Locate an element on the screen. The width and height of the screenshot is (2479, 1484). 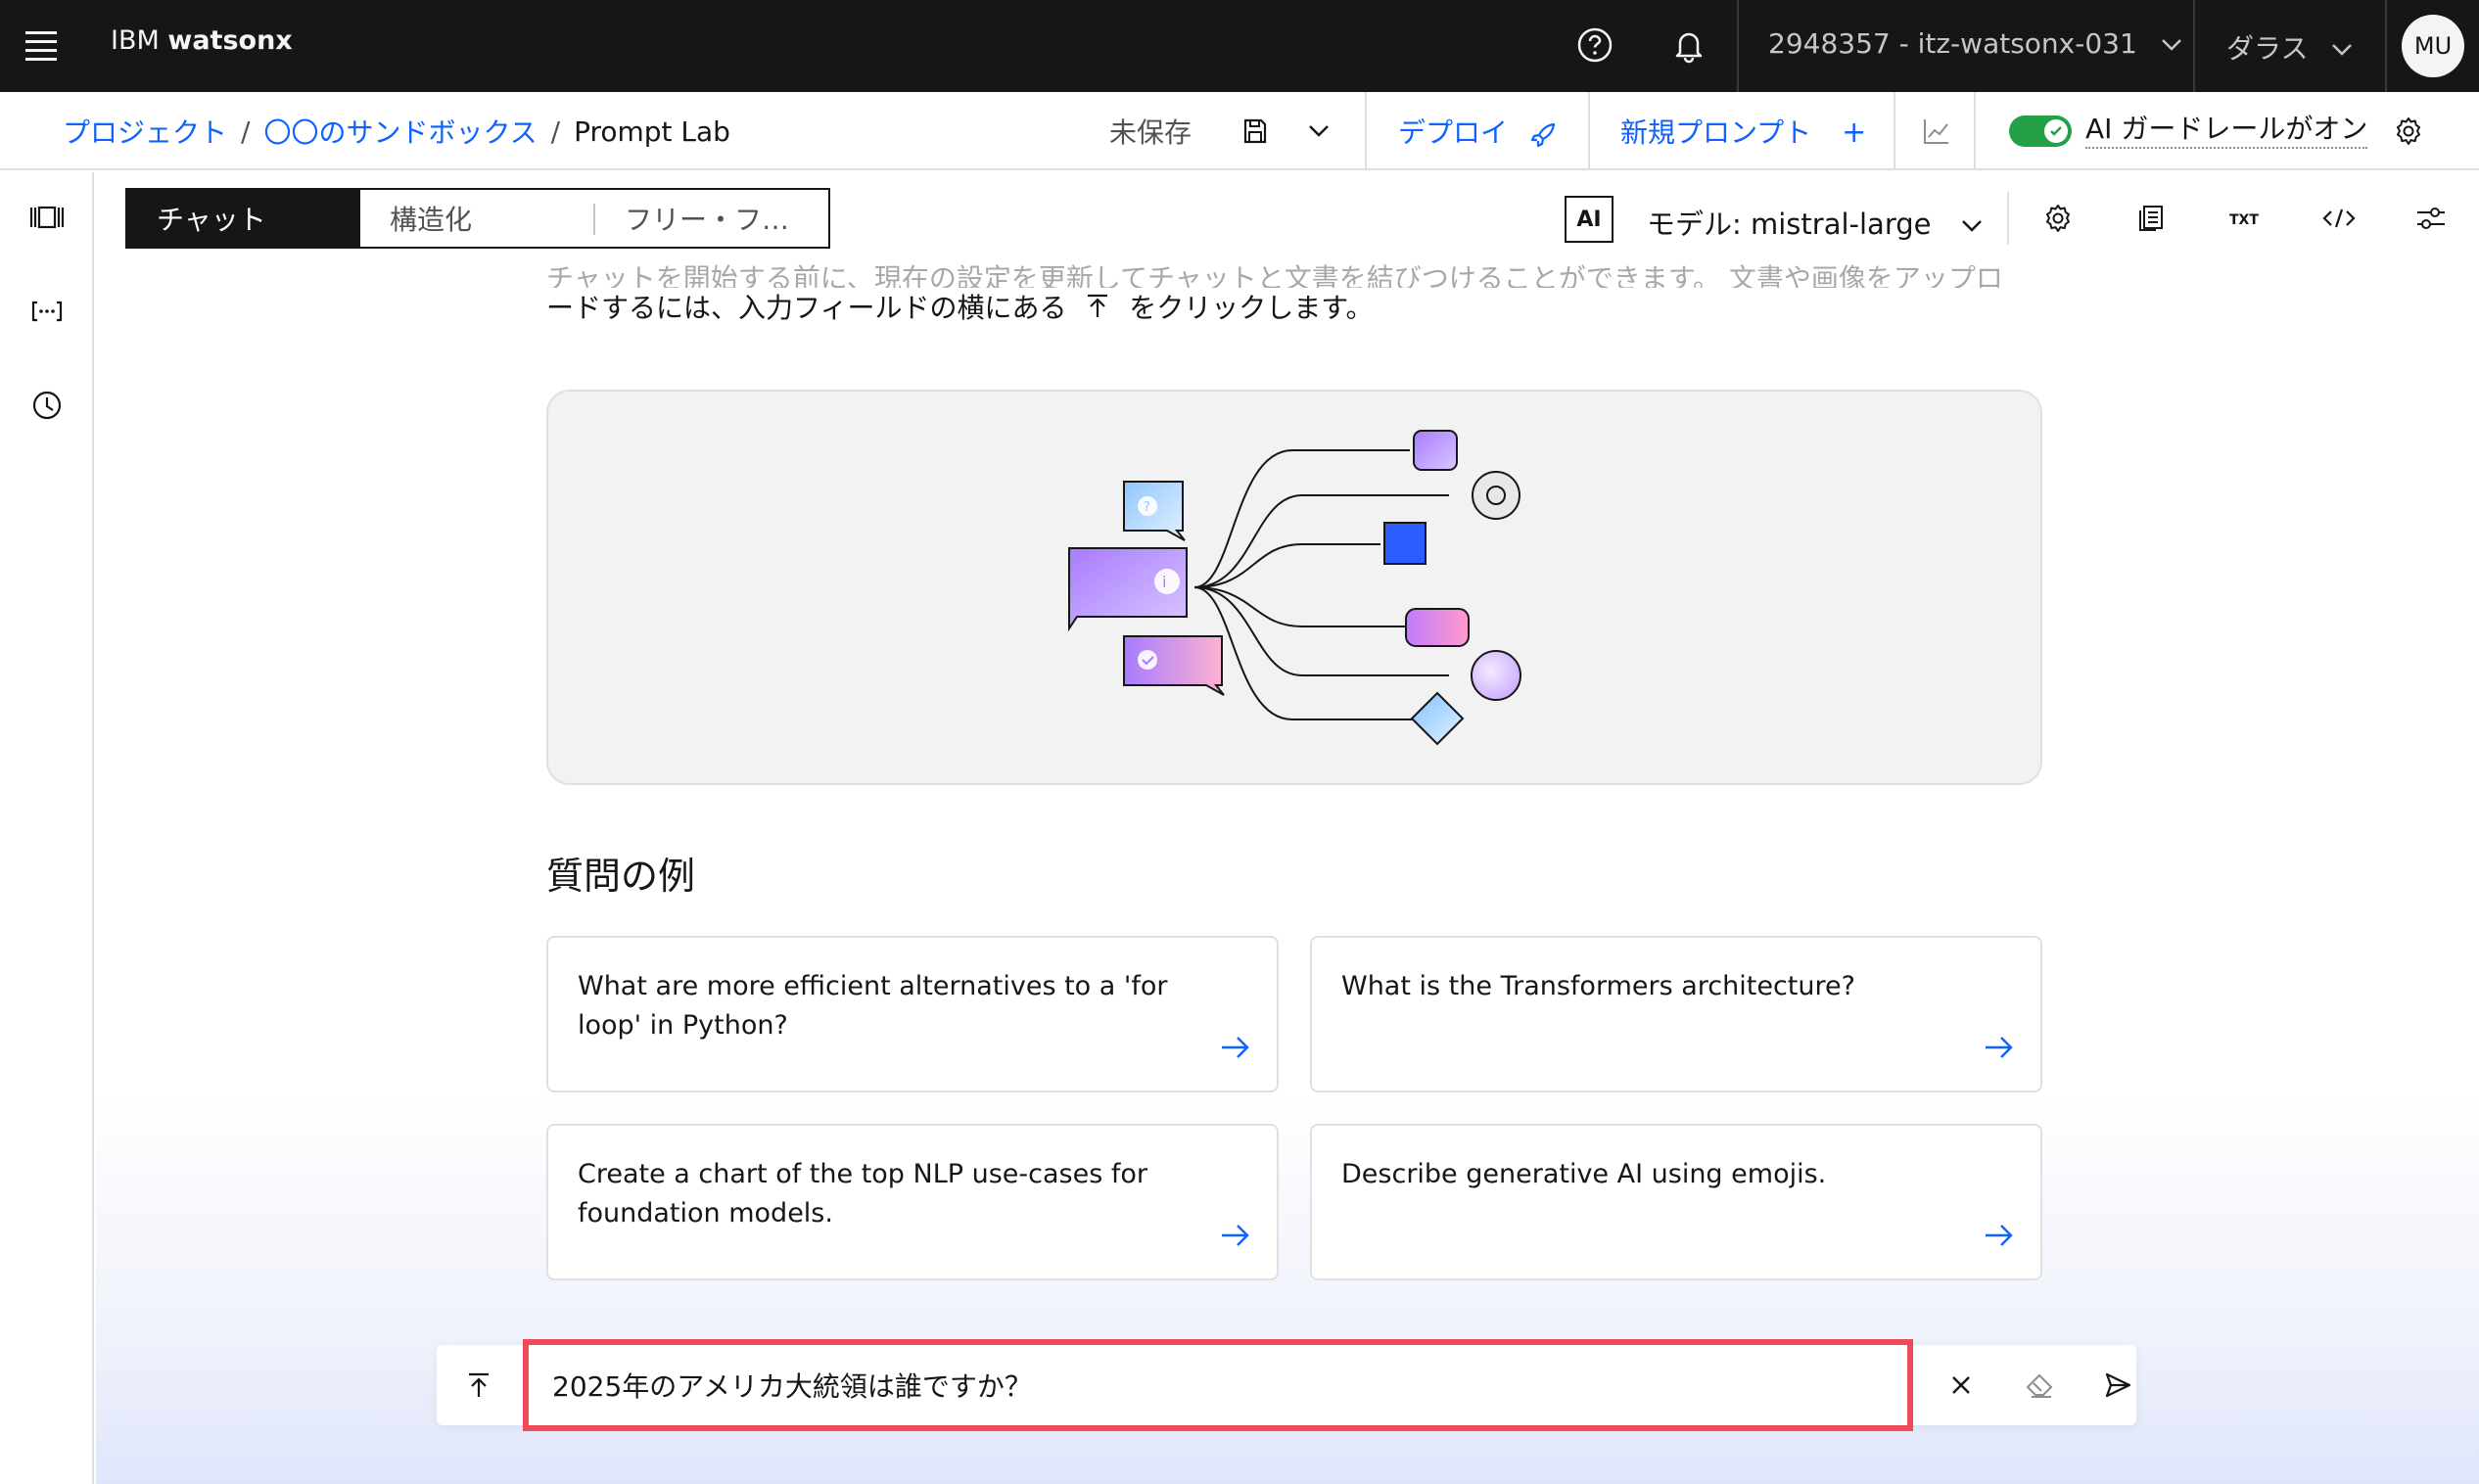
svg-text: TXT is located at coordinates (2244, 220).